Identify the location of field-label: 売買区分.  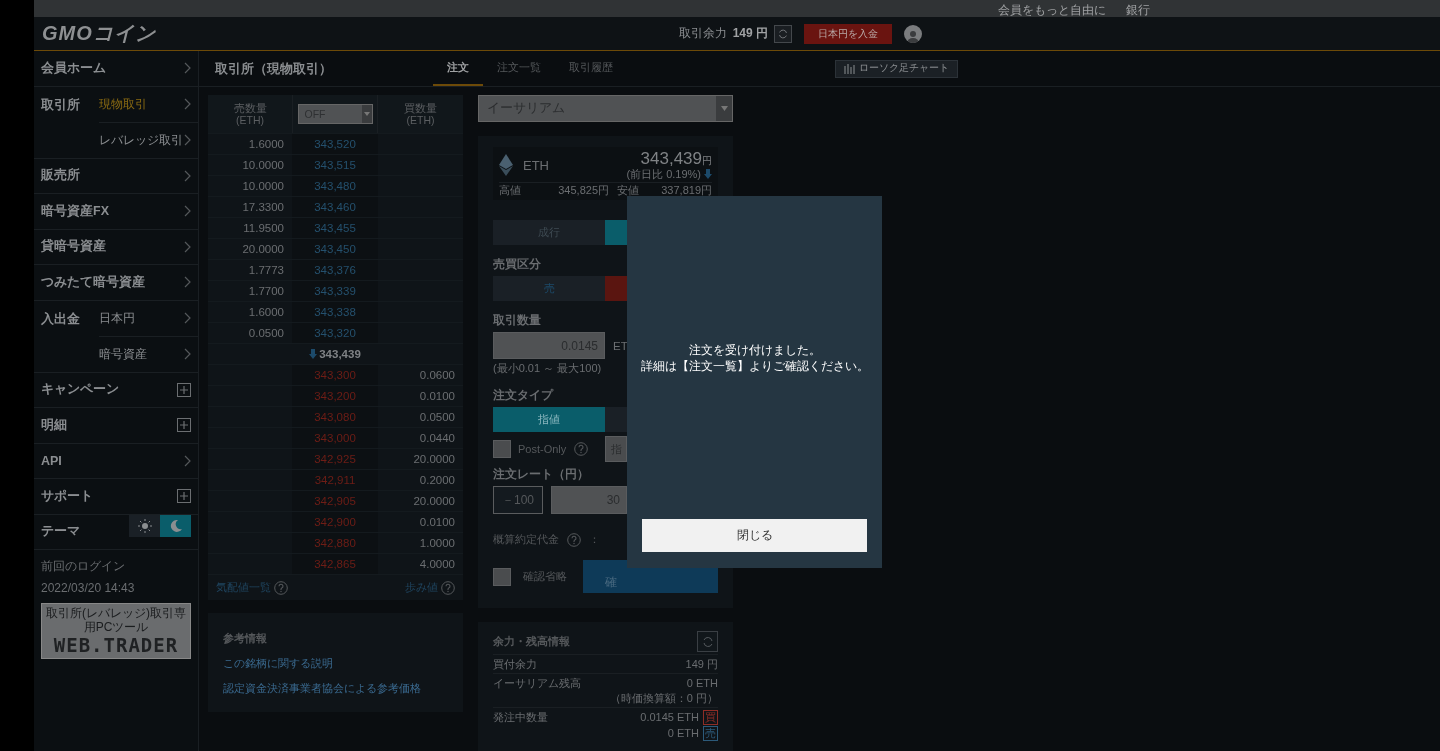
(517, 264).